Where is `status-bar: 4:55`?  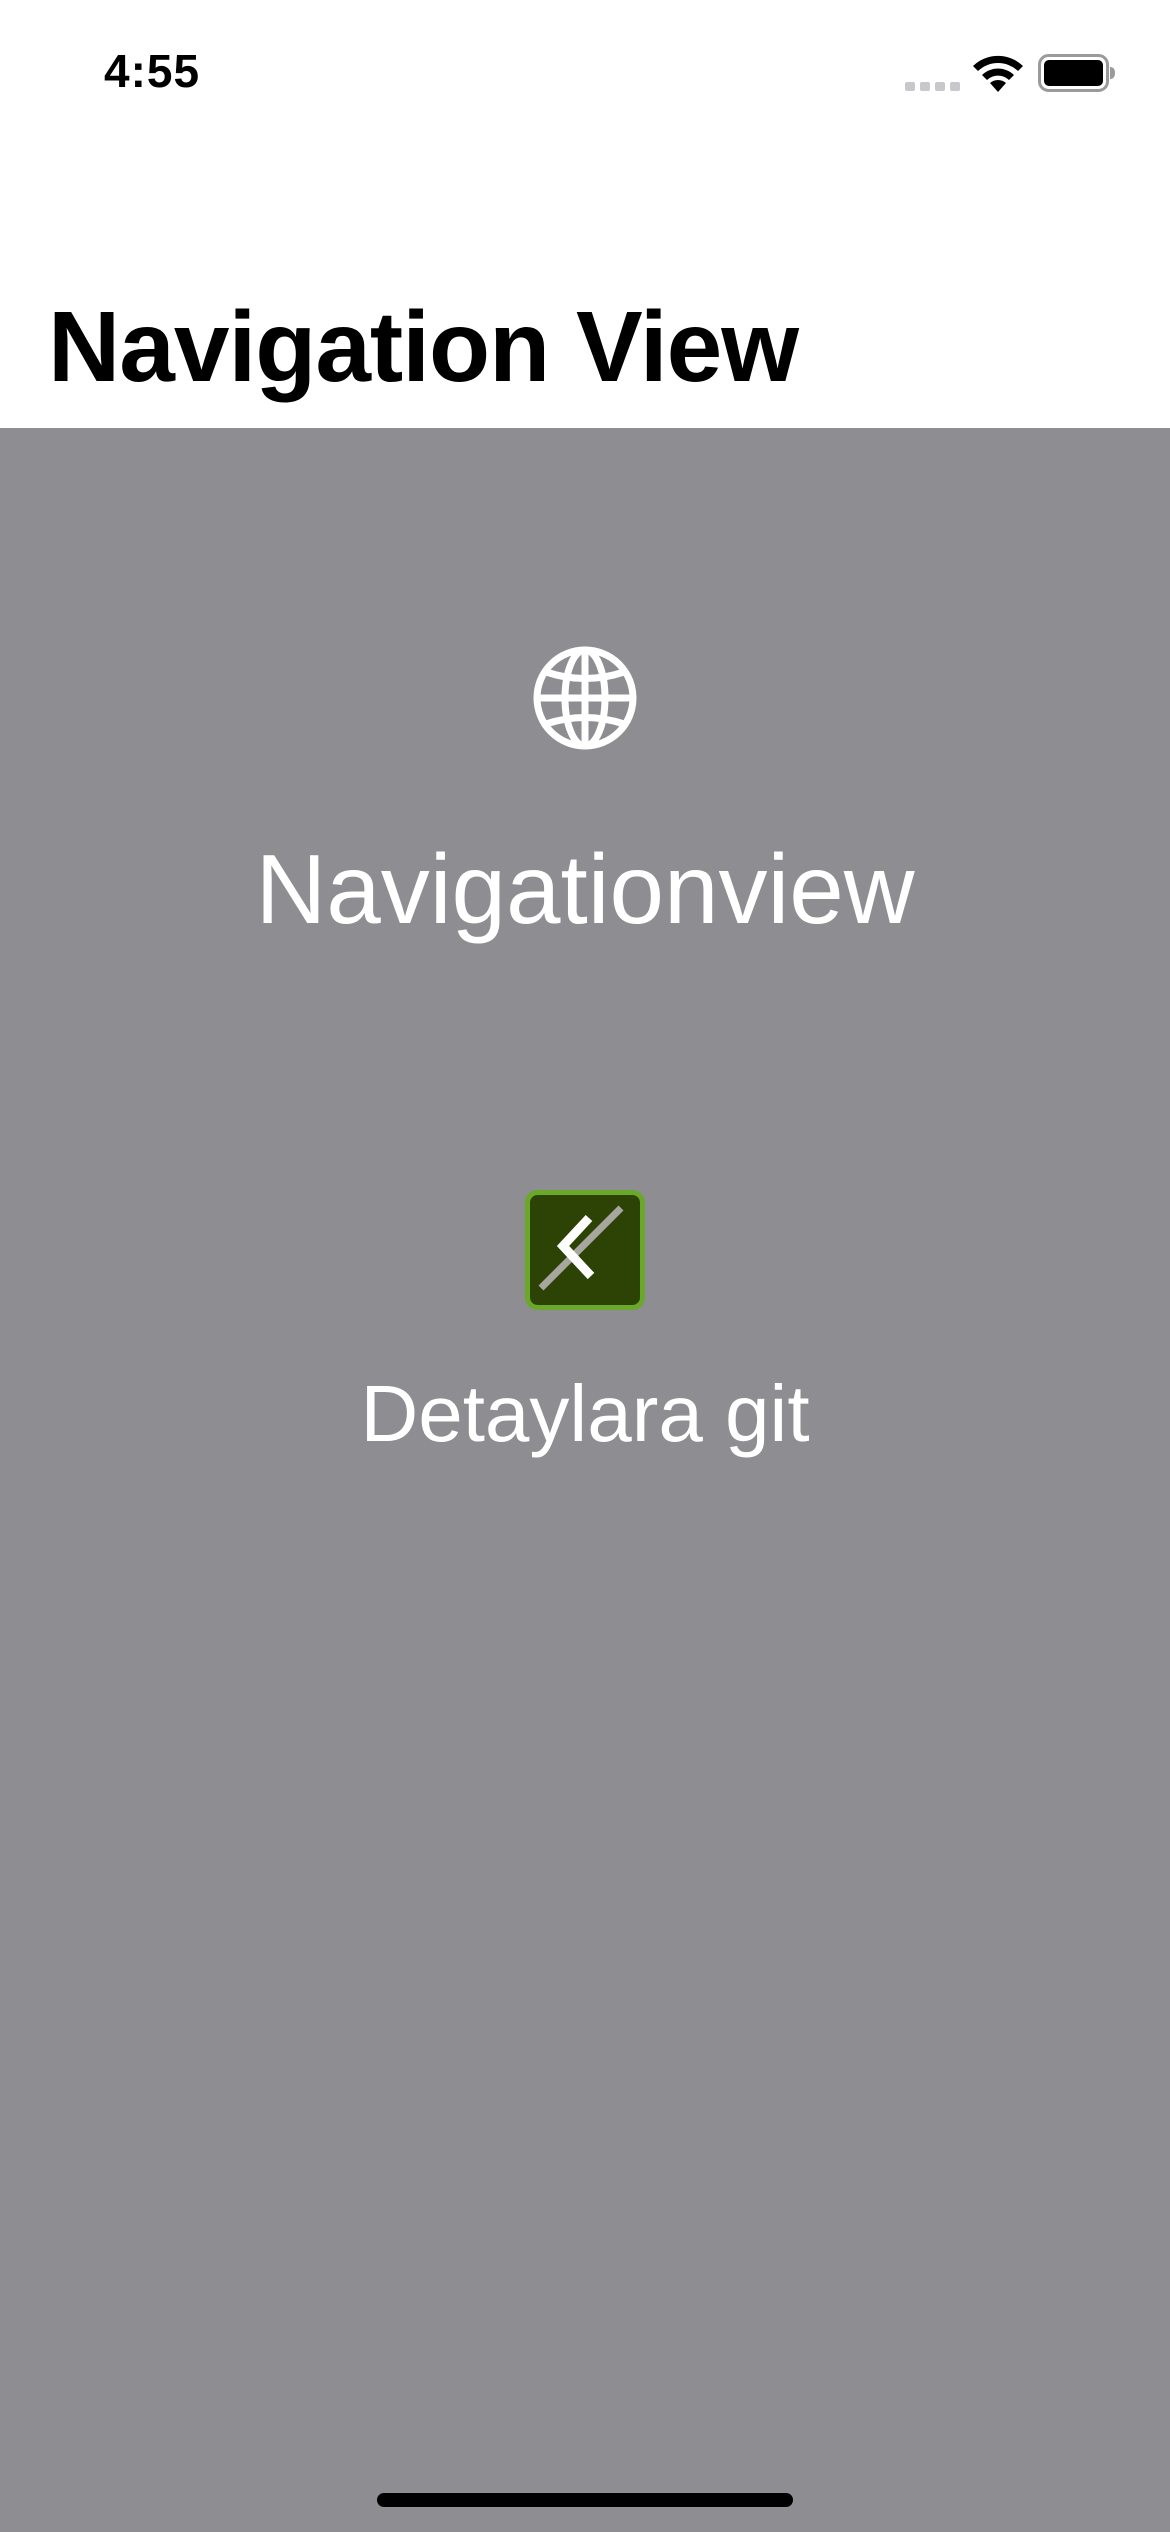 status-bar: 4:55 is located at coordinates (585, 75).